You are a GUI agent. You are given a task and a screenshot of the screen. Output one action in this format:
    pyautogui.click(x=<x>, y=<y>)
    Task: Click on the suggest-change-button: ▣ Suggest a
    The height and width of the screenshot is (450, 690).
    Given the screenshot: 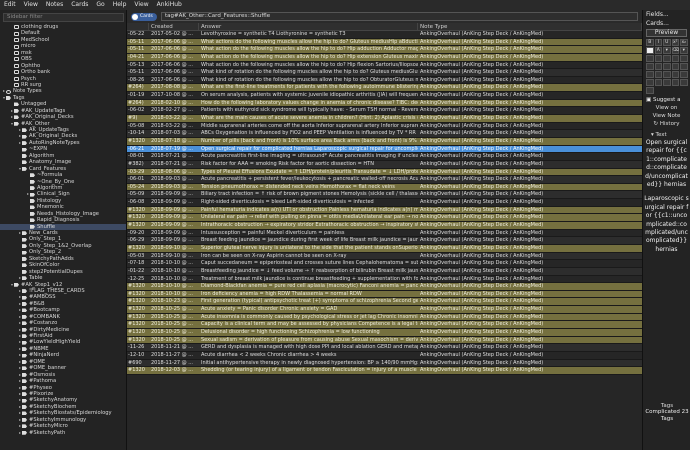 What is the action you would take?
    pyautogui.click(x=666, y=100)
    